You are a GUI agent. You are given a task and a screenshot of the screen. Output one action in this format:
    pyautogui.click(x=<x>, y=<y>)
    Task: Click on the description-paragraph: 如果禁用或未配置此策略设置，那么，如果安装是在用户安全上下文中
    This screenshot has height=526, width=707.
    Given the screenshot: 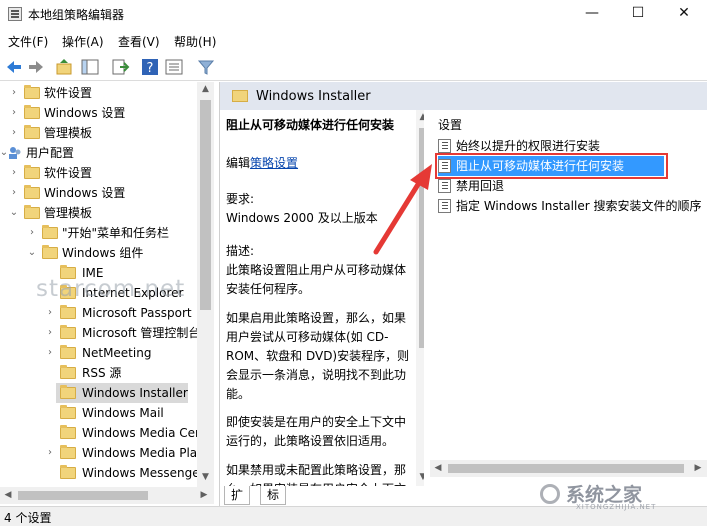 What is the action you would take?
    pyautogui.click(x=316, y=474)
    